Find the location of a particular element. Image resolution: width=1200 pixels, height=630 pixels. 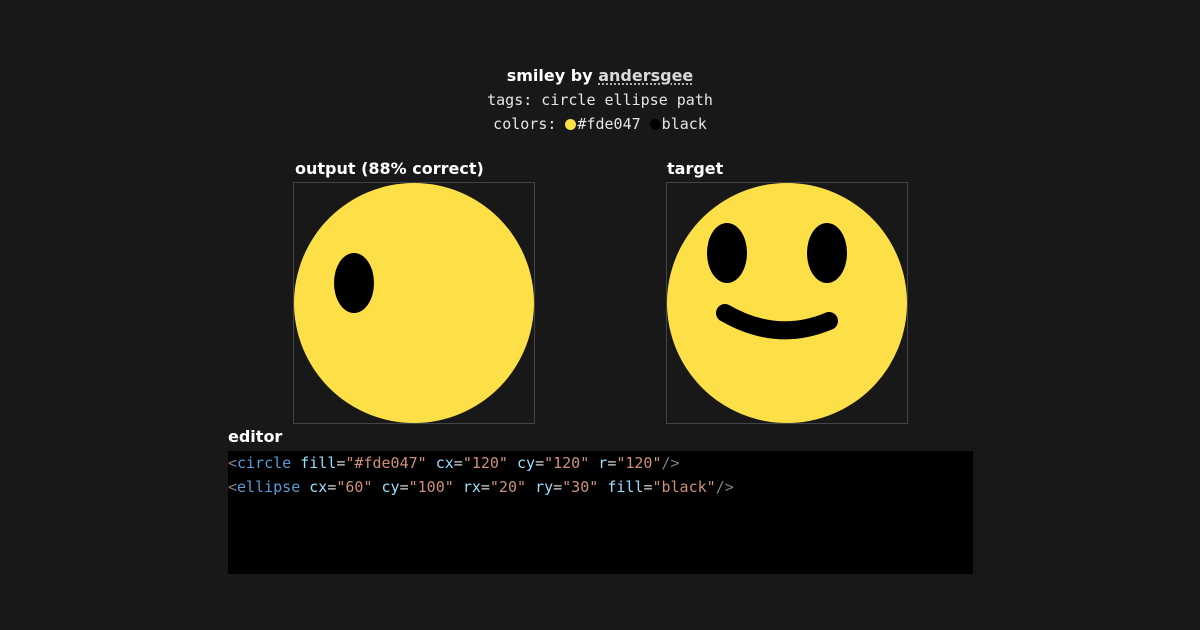

target-face-circle is located at coordinates (787, 303).